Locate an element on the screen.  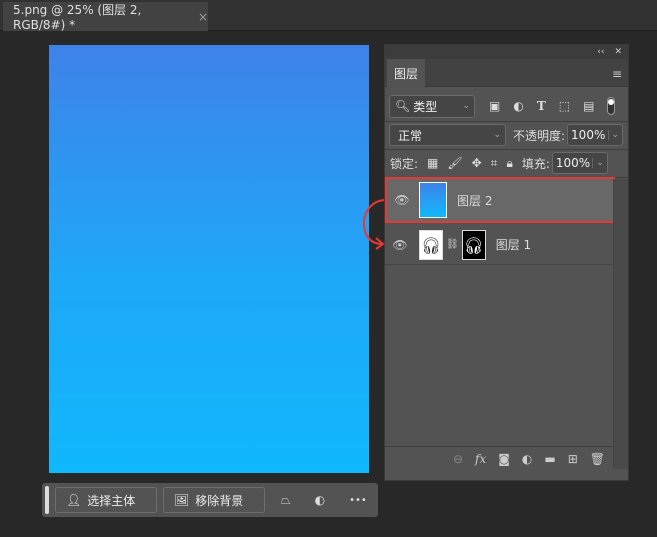
remove-background-button: 🖼︎ 移除背景 is located at coordinates (214, 500).